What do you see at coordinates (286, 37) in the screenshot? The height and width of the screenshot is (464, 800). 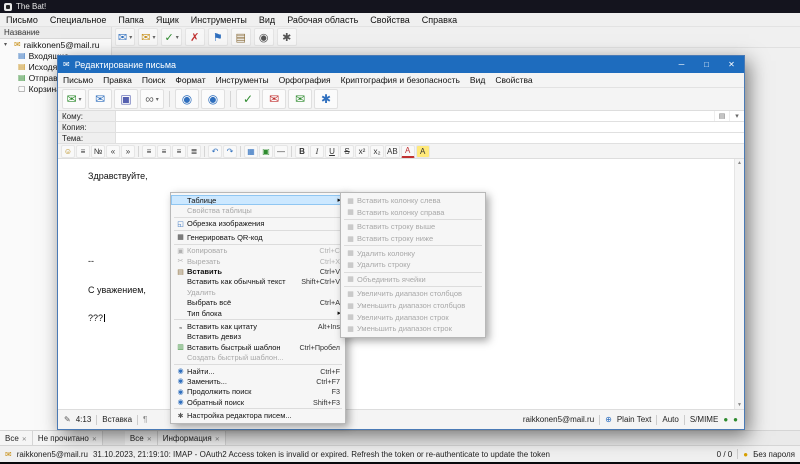 I see `settings-button: ✱` at bounding box center [286, 37].